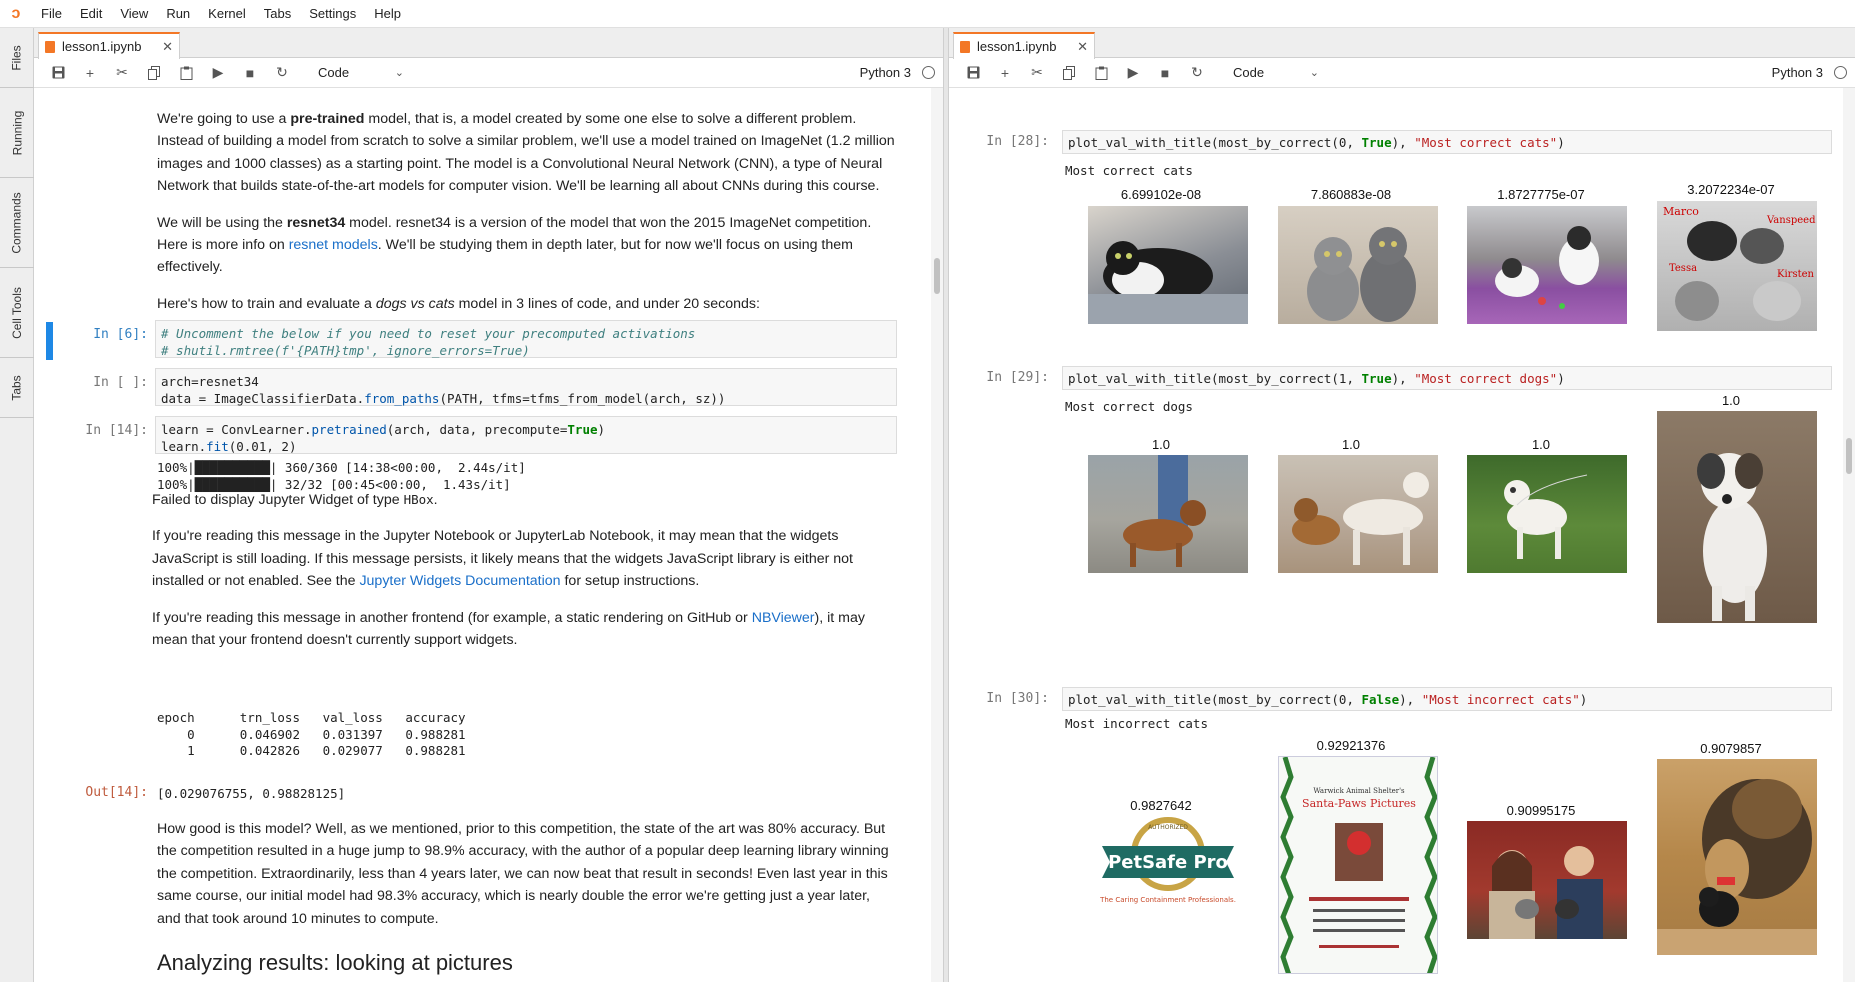  What do you see at coordinates (1380, 699) in the screenshot?
I see `code-keyword: False` at bounding box center [1380, 699].